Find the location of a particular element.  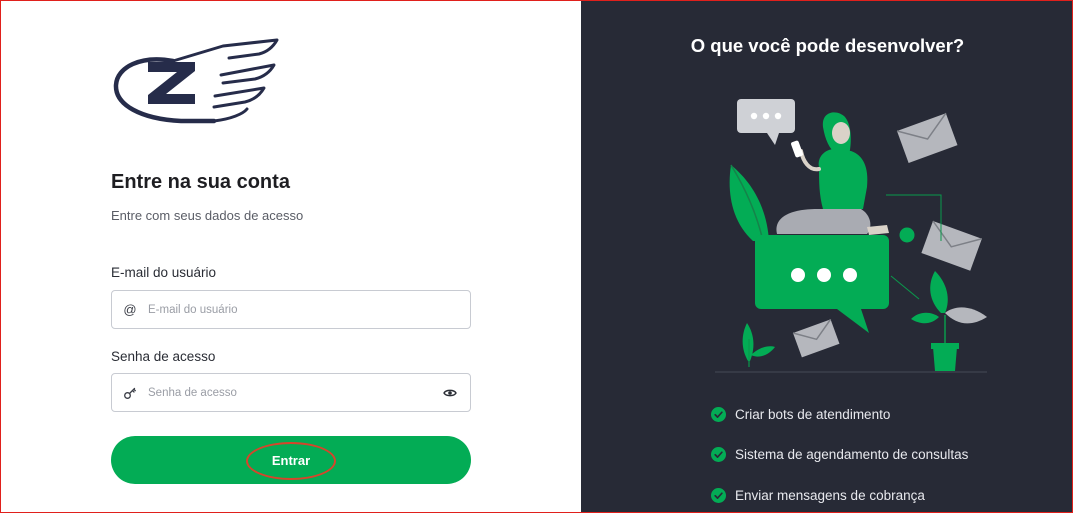

chat-illustration-icon is located at coordinates (851, 236).